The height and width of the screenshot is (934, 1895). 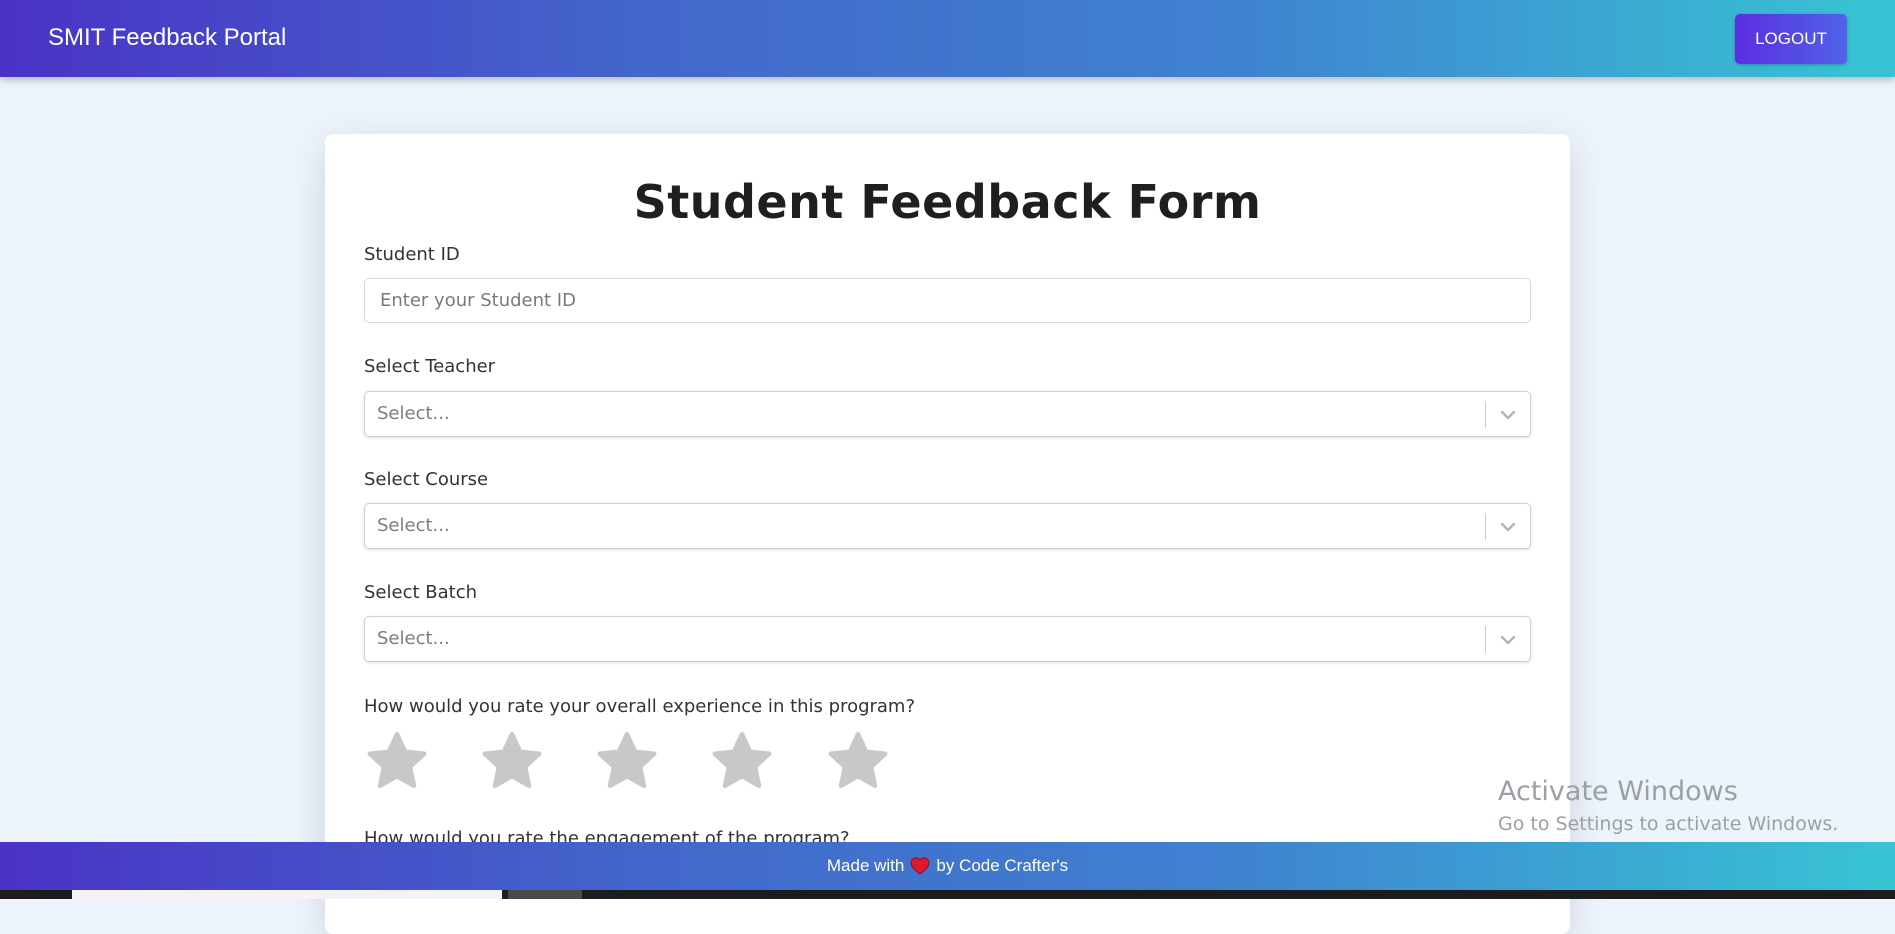 I want to click on footer-suffix: by Code Crafter's, so click(x=1002, y=865).